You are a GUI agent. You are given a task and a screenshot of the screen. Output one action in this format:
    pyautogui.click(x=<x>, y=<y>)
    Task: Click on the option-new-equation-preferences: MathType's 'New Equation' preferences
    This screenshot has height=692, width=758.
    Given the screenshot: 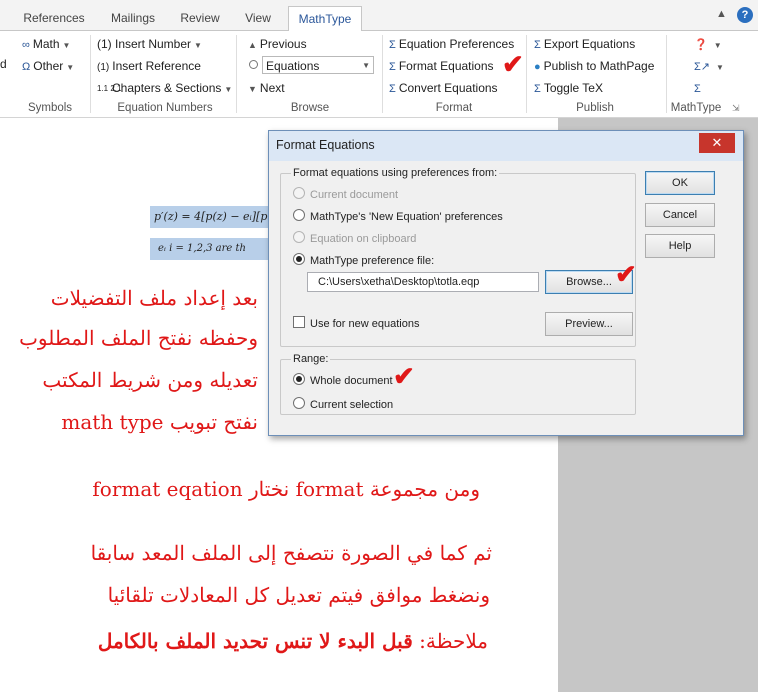 What is the action you would take?
    pyautogui.click(x=398, y=217)
    